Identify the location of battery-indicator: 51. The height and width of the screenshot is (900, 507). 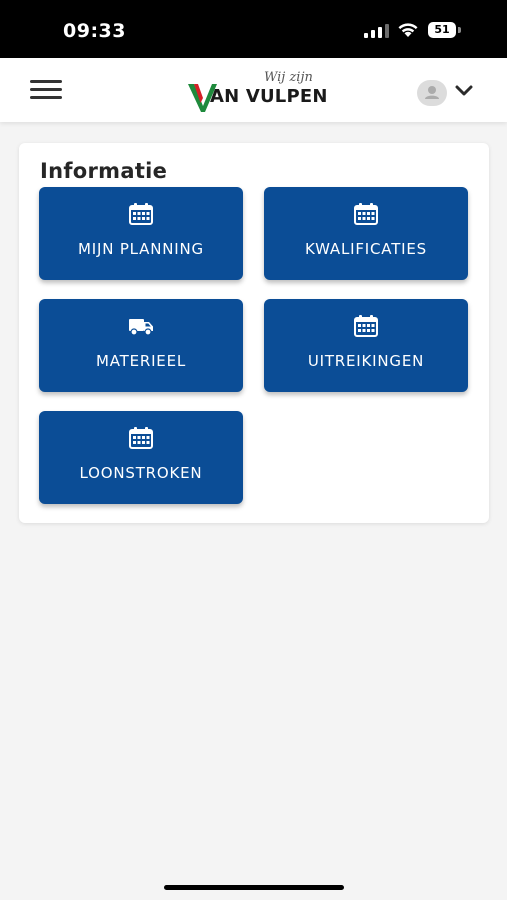
(444, 30).